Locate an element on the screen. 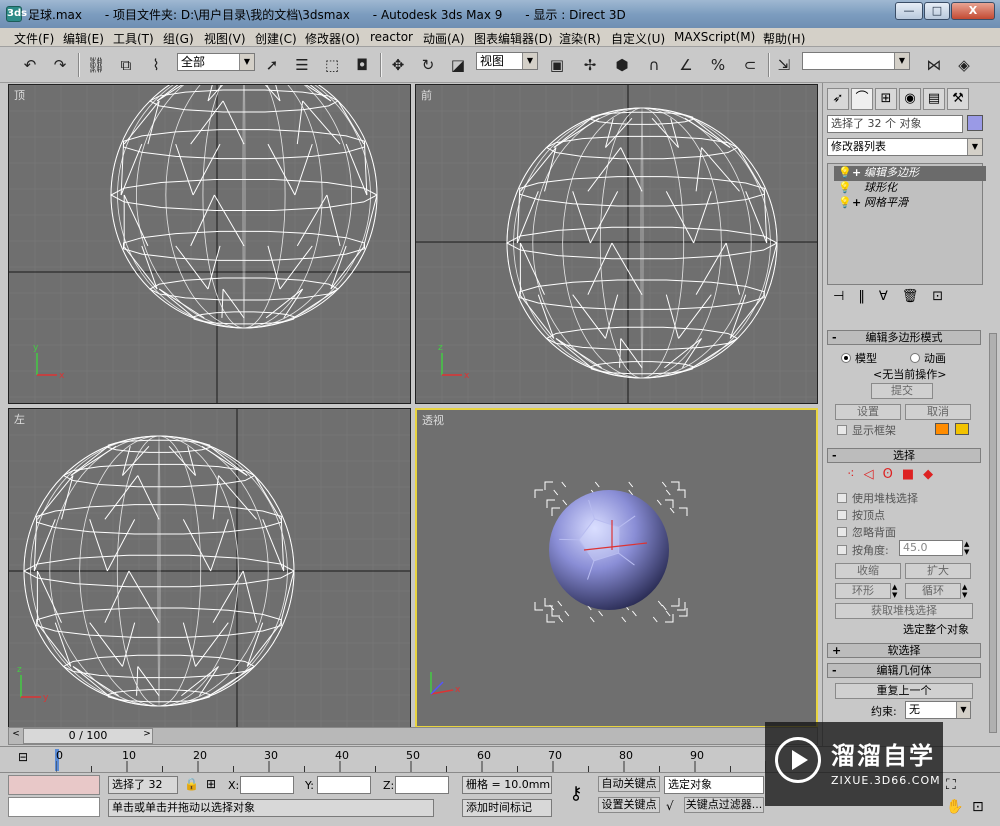 Image resolution: width=1000 pixels, height=826 pixels. key-mode-dropdown: 选定对象 is located at coordinates (714, 785).